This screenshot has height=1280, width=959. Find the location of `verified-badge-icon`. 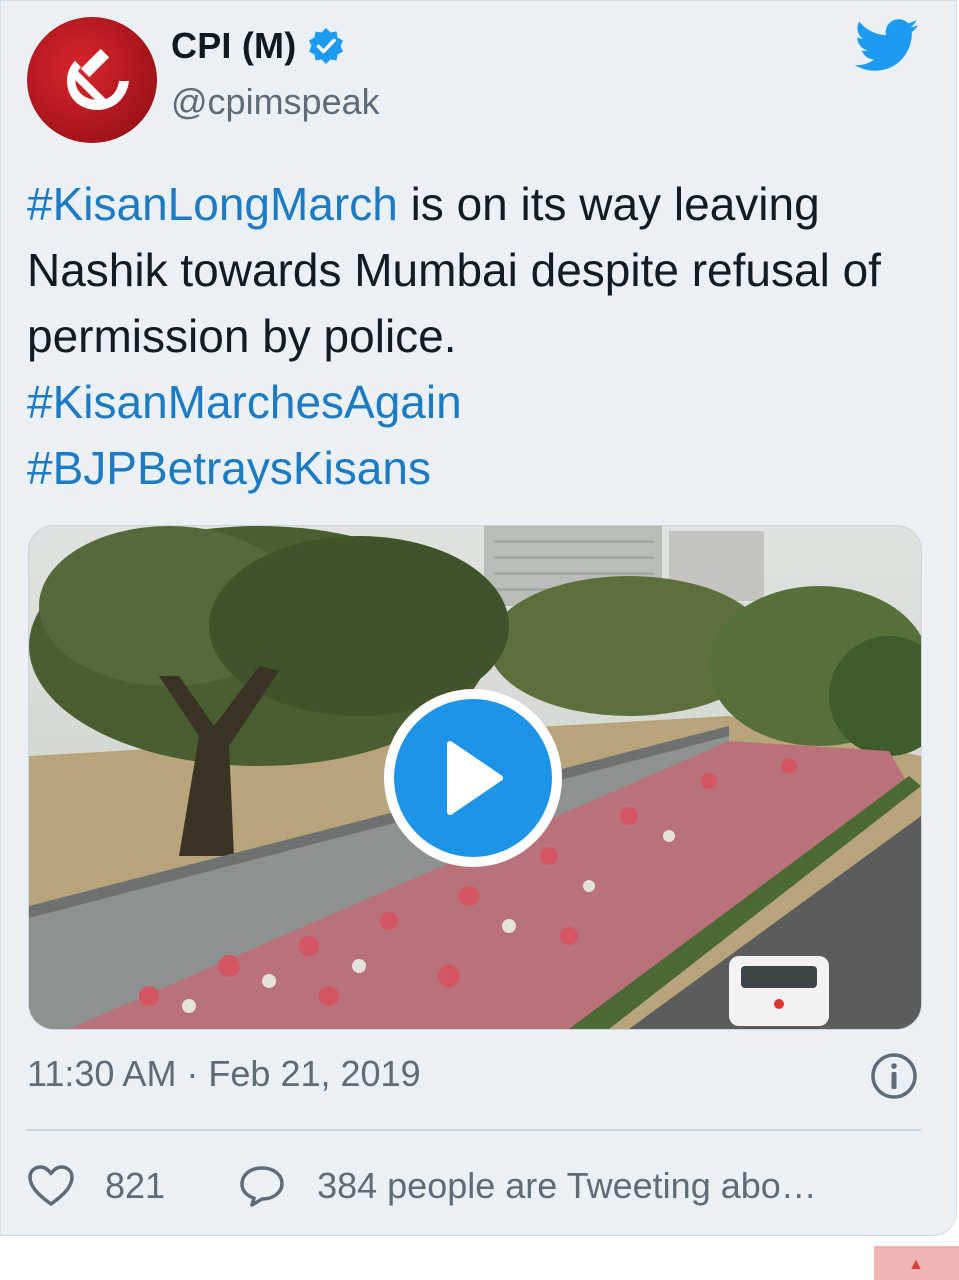

verified-badge-icon is located at coordinates (326, 46).